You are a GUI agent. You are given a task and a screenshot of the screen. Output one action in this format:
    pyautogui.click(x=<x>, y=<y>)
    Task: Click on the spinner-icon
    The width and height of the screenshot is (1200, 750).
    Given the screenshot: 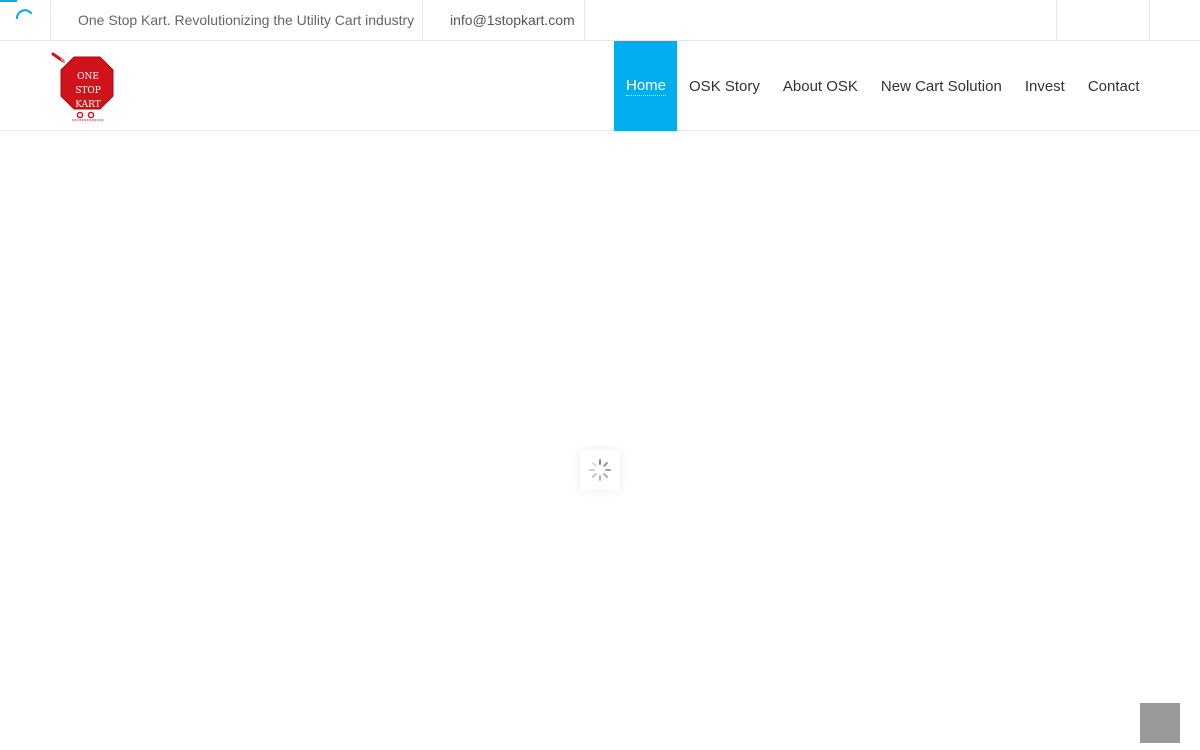 What is the action you would take?
    pyautogui.click(x=600, y=470)
    